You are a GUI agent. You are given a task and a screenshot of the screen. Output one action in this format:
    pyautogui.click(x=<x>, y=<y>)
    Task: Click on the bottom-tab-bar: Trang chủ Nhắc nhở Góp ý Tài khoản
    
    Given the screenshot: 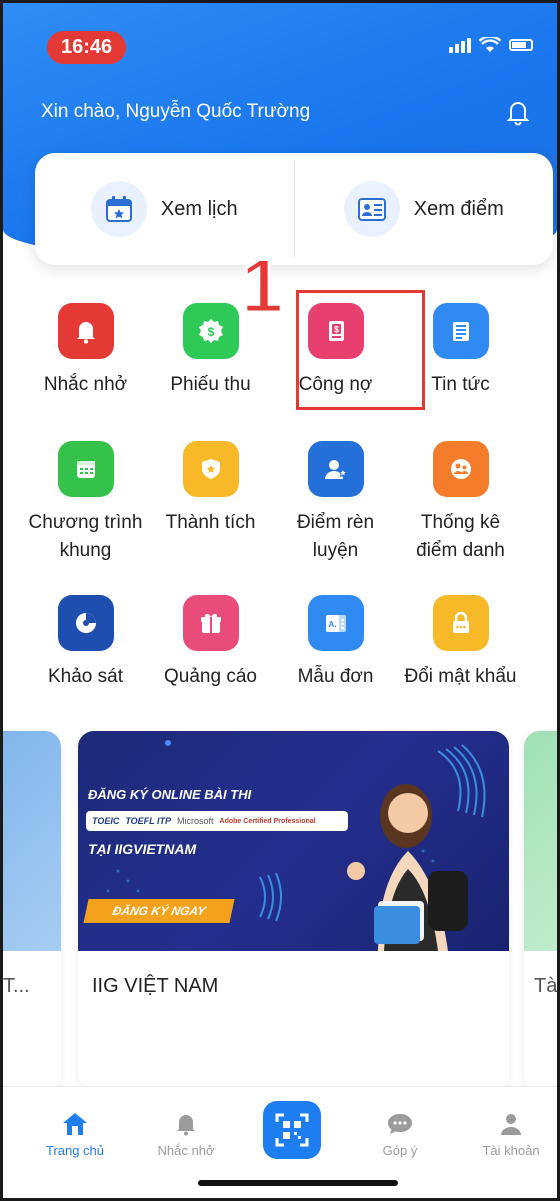 What is the action you would take?
    pyautogui.click(x=280, y=1142)
    